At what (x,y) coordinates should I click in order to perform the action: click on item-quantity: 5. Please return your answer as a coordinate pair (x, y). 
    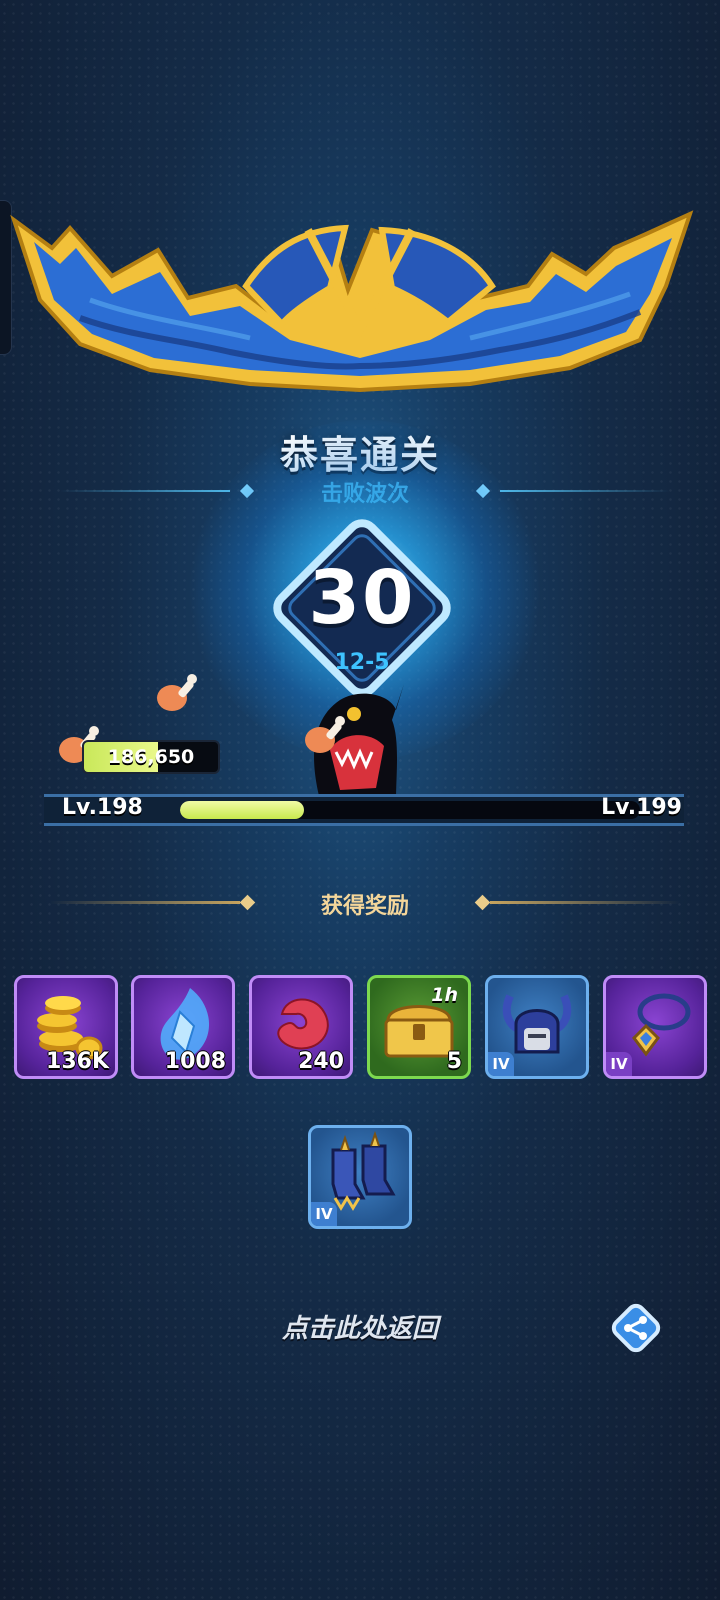
    Looking at the image, I should click on (454, 1061).